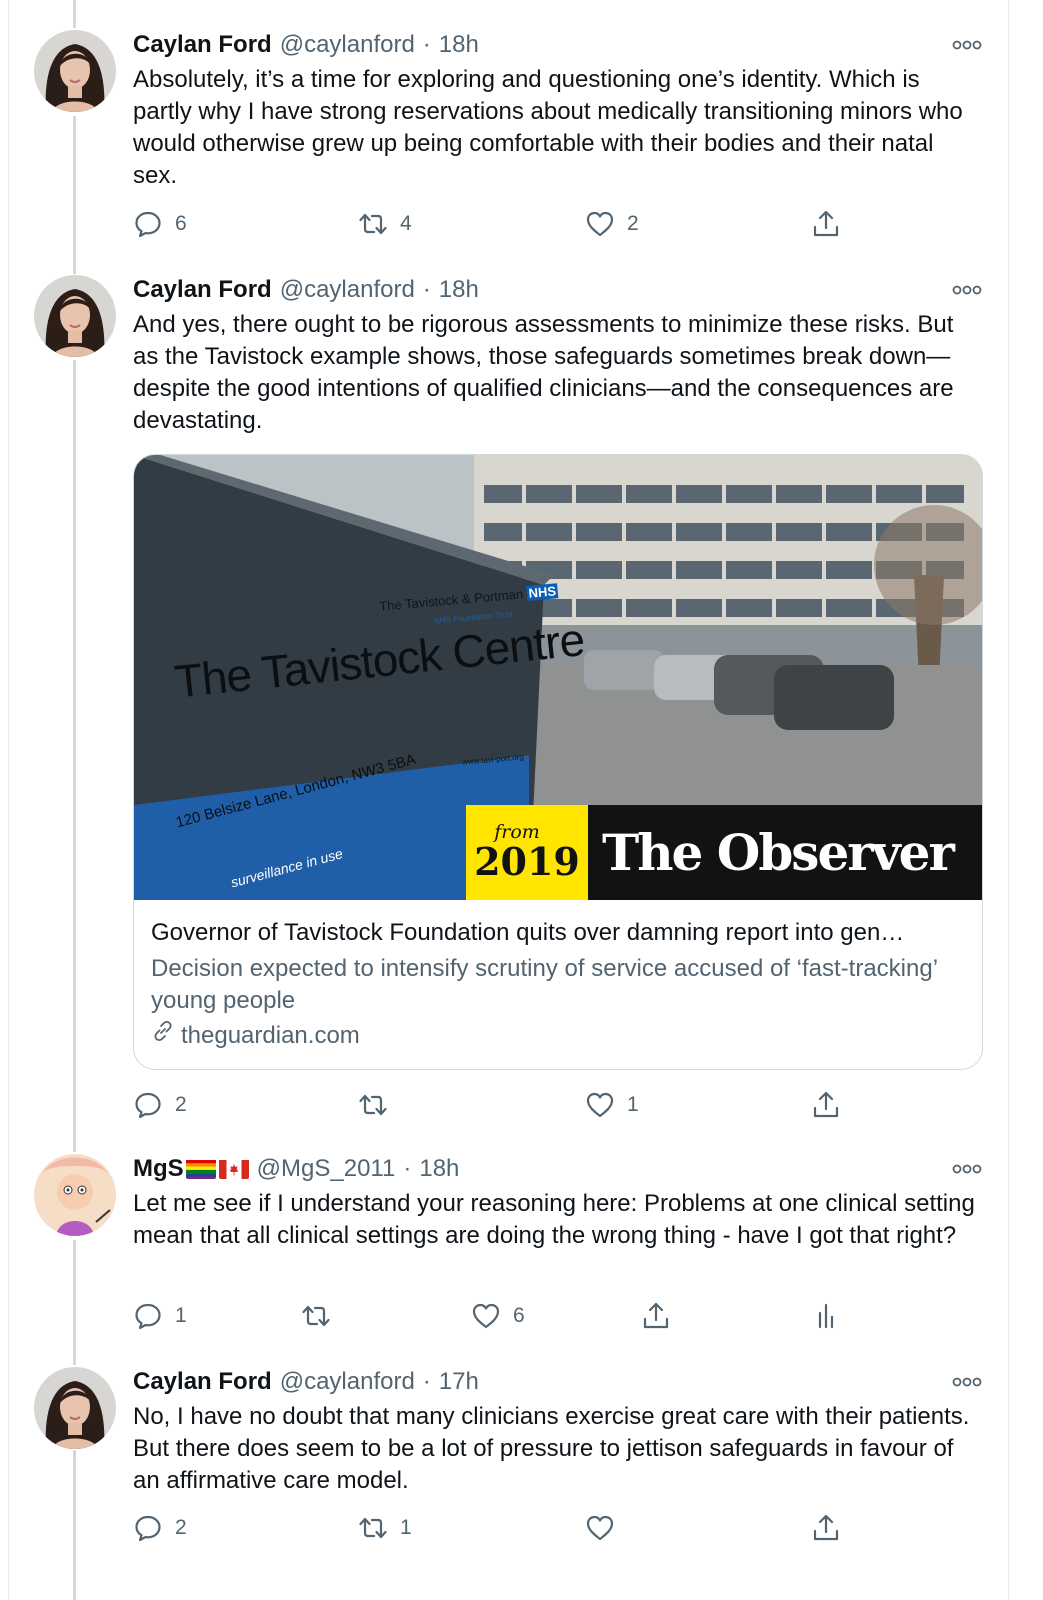 This screenshot has height=1600, width=1043. I want to click on reply-count: 6, so click(181, 223).